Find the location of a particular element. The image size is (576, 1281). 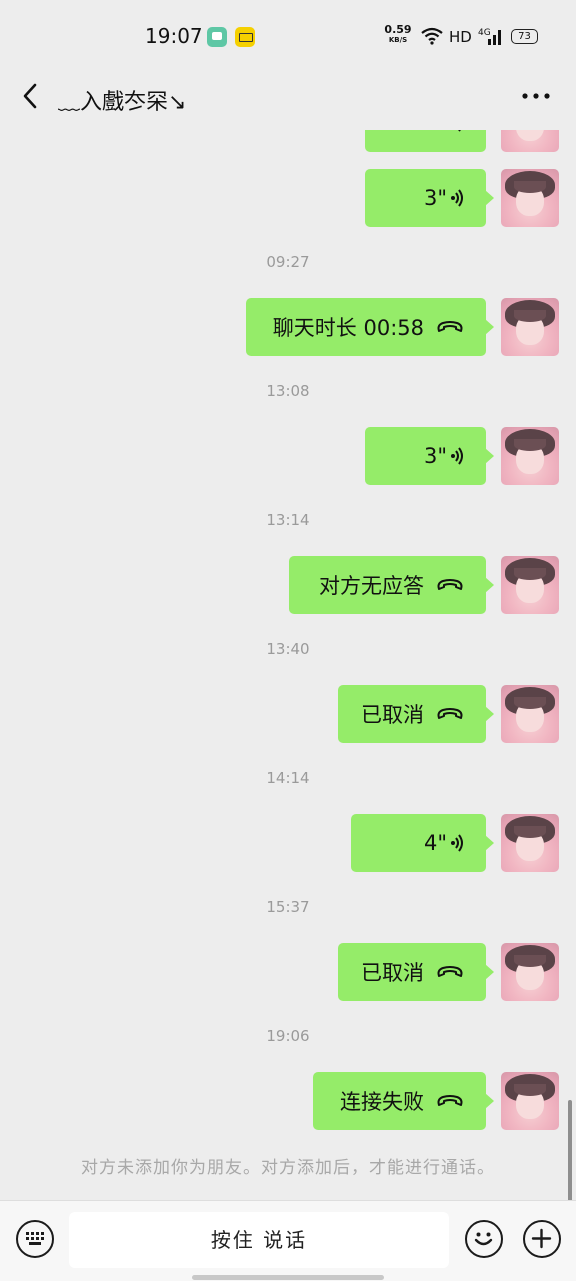

timestamp: 13:40 is located at coordinates (288, 649).